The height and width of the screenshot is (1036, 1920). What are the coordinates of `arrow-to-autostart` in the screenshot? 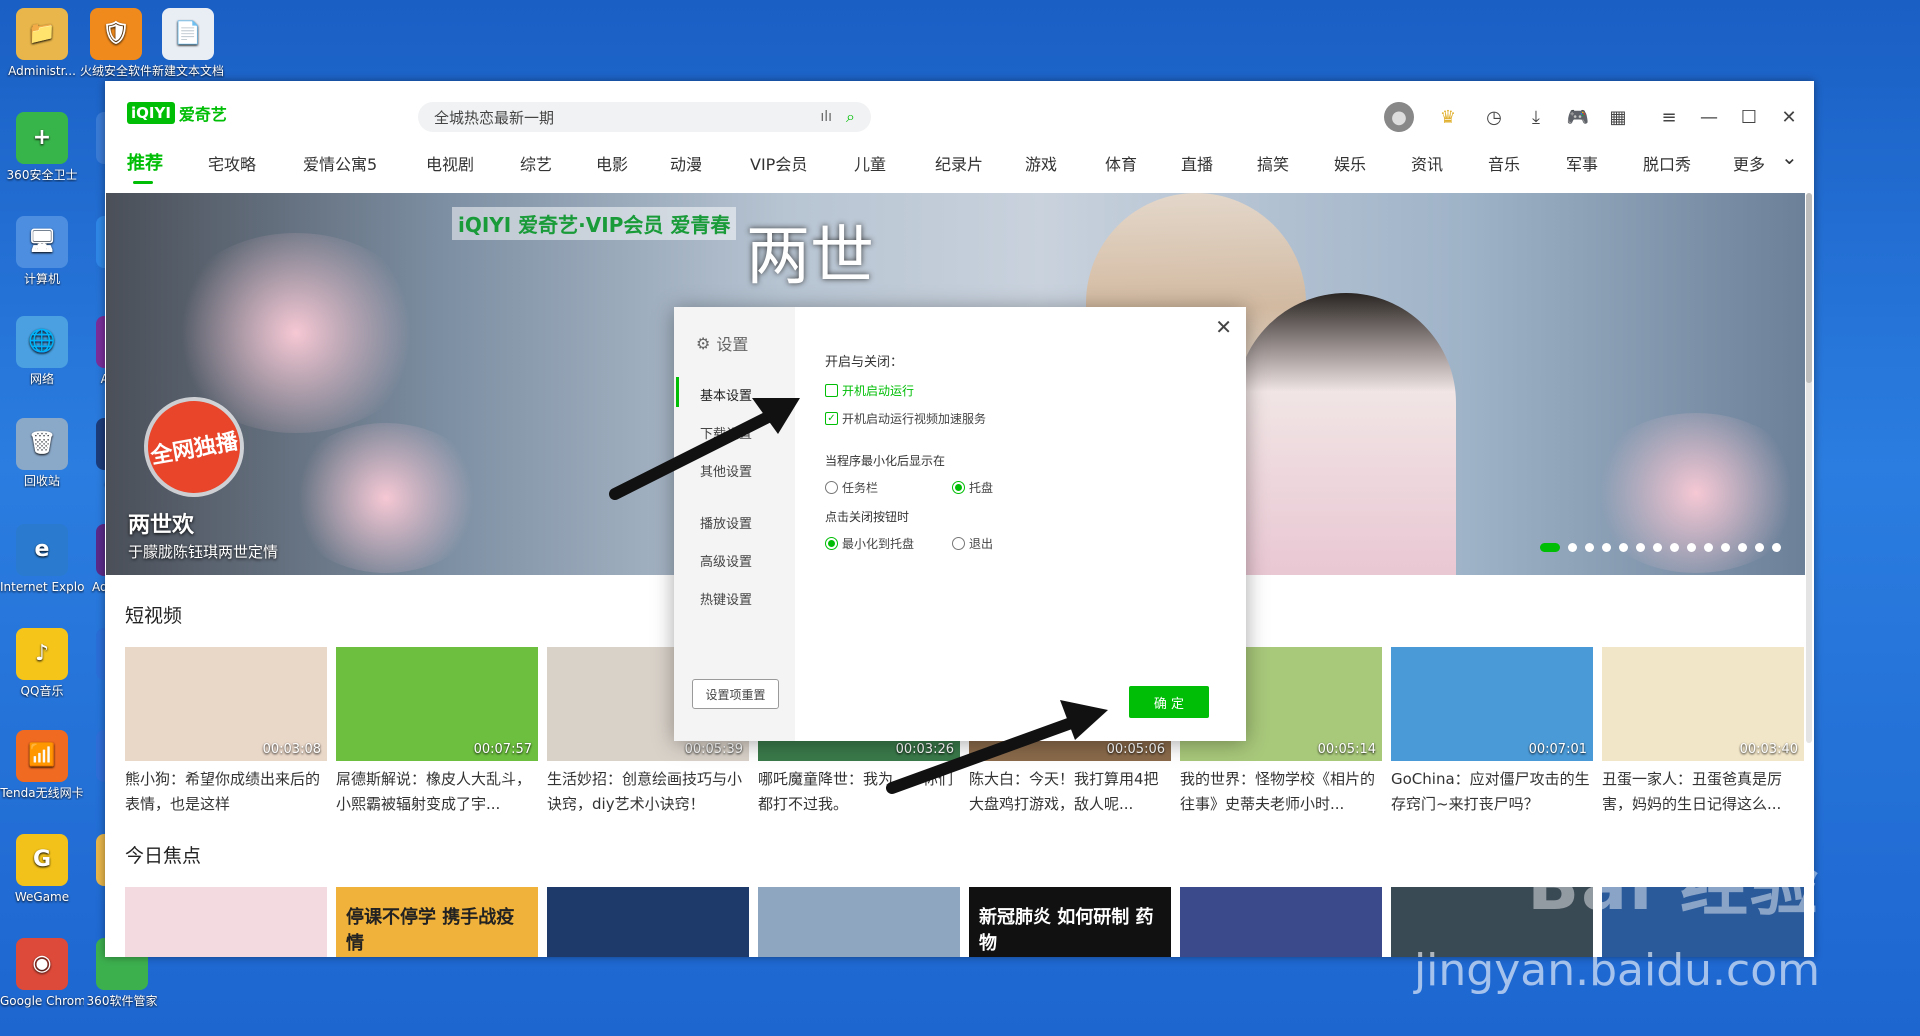 It's located at (704, 449).